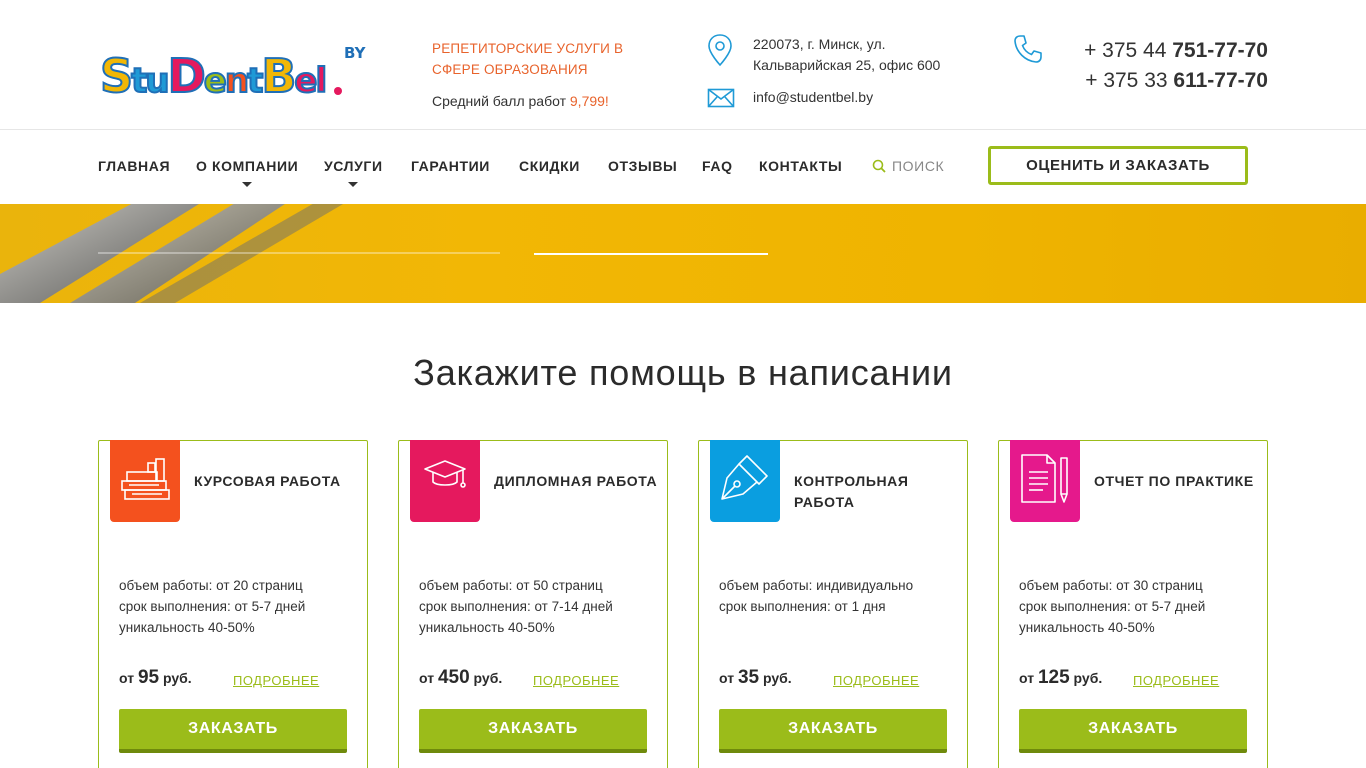 This screenshot has width=1366, height=768. Describe the element at coordinates (267, 481) in the screenshot. I see `card-title: КУРСОВАЯ РАБОТА` at that location.